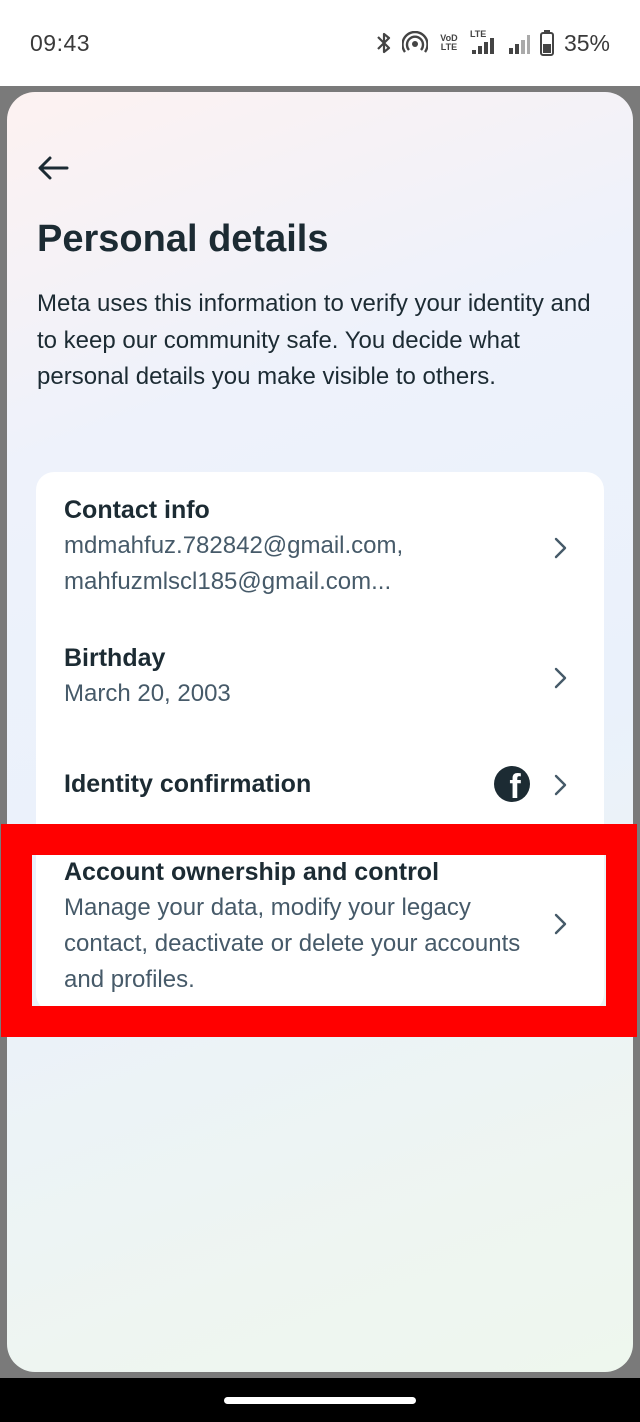  I want to click on birthday-title: Birthday, so click(115, 658).